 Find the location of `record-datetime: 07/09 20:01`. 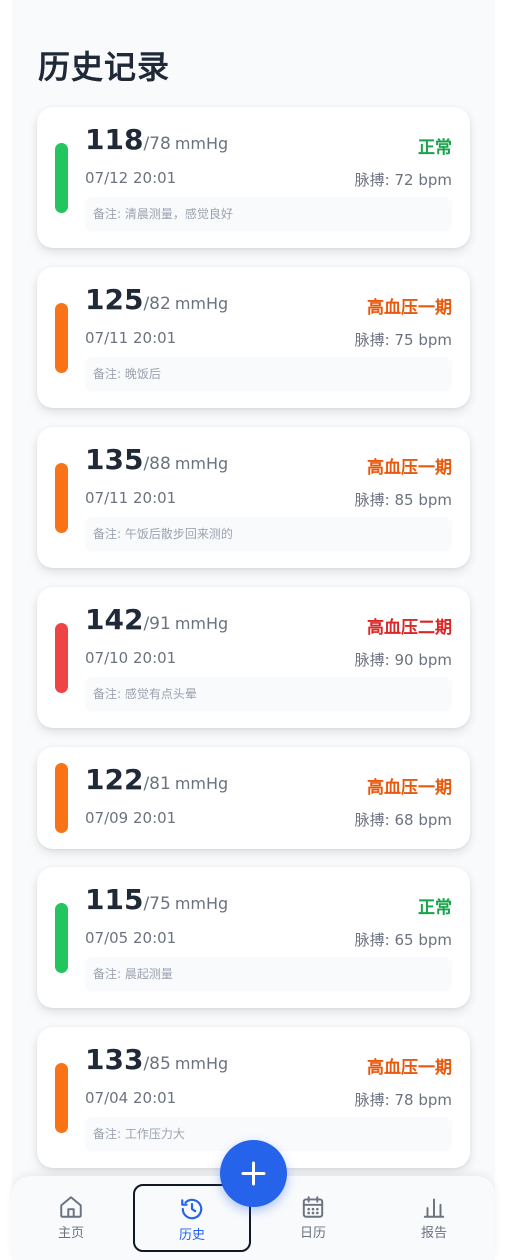

record-datetime: 07/09 20:01 is located at coordinates (131, 818).